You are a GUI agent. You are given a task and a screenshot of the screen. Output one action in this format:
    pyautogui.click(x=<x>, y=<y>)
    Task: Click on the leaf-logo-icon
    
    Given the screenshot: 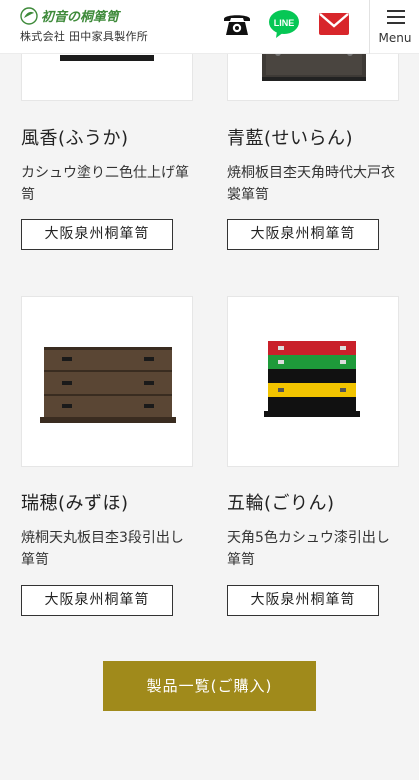 What is the action you would take?
    pyautogui.click(x=29, y=15)
    